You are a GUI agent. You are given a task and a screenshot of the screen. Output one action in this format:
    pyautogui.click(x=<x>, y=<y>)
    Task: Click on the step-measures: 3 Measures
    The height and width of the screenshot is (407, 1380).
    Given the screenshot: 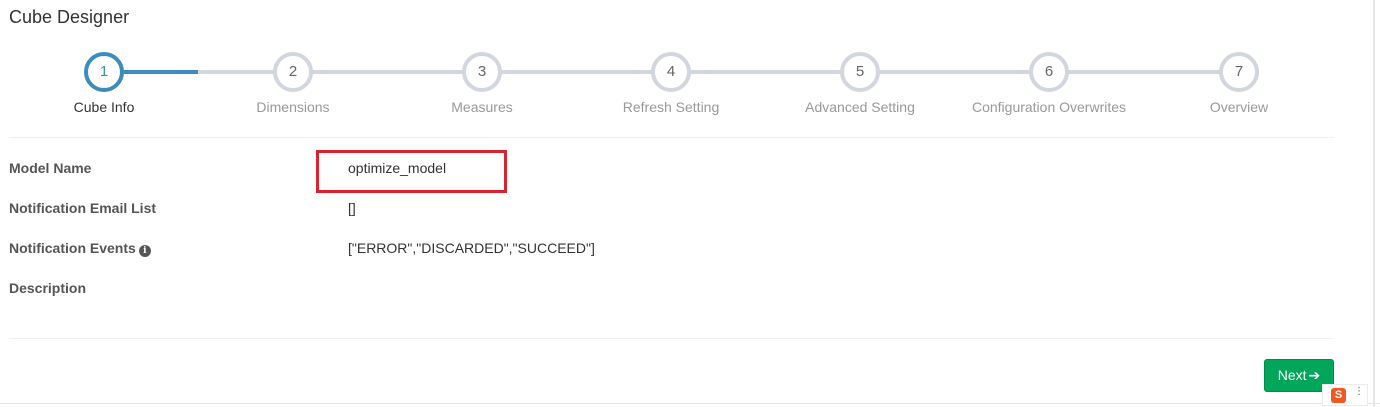 What is the action you would take?
    pyautogui.click(x=482, y=83)
    